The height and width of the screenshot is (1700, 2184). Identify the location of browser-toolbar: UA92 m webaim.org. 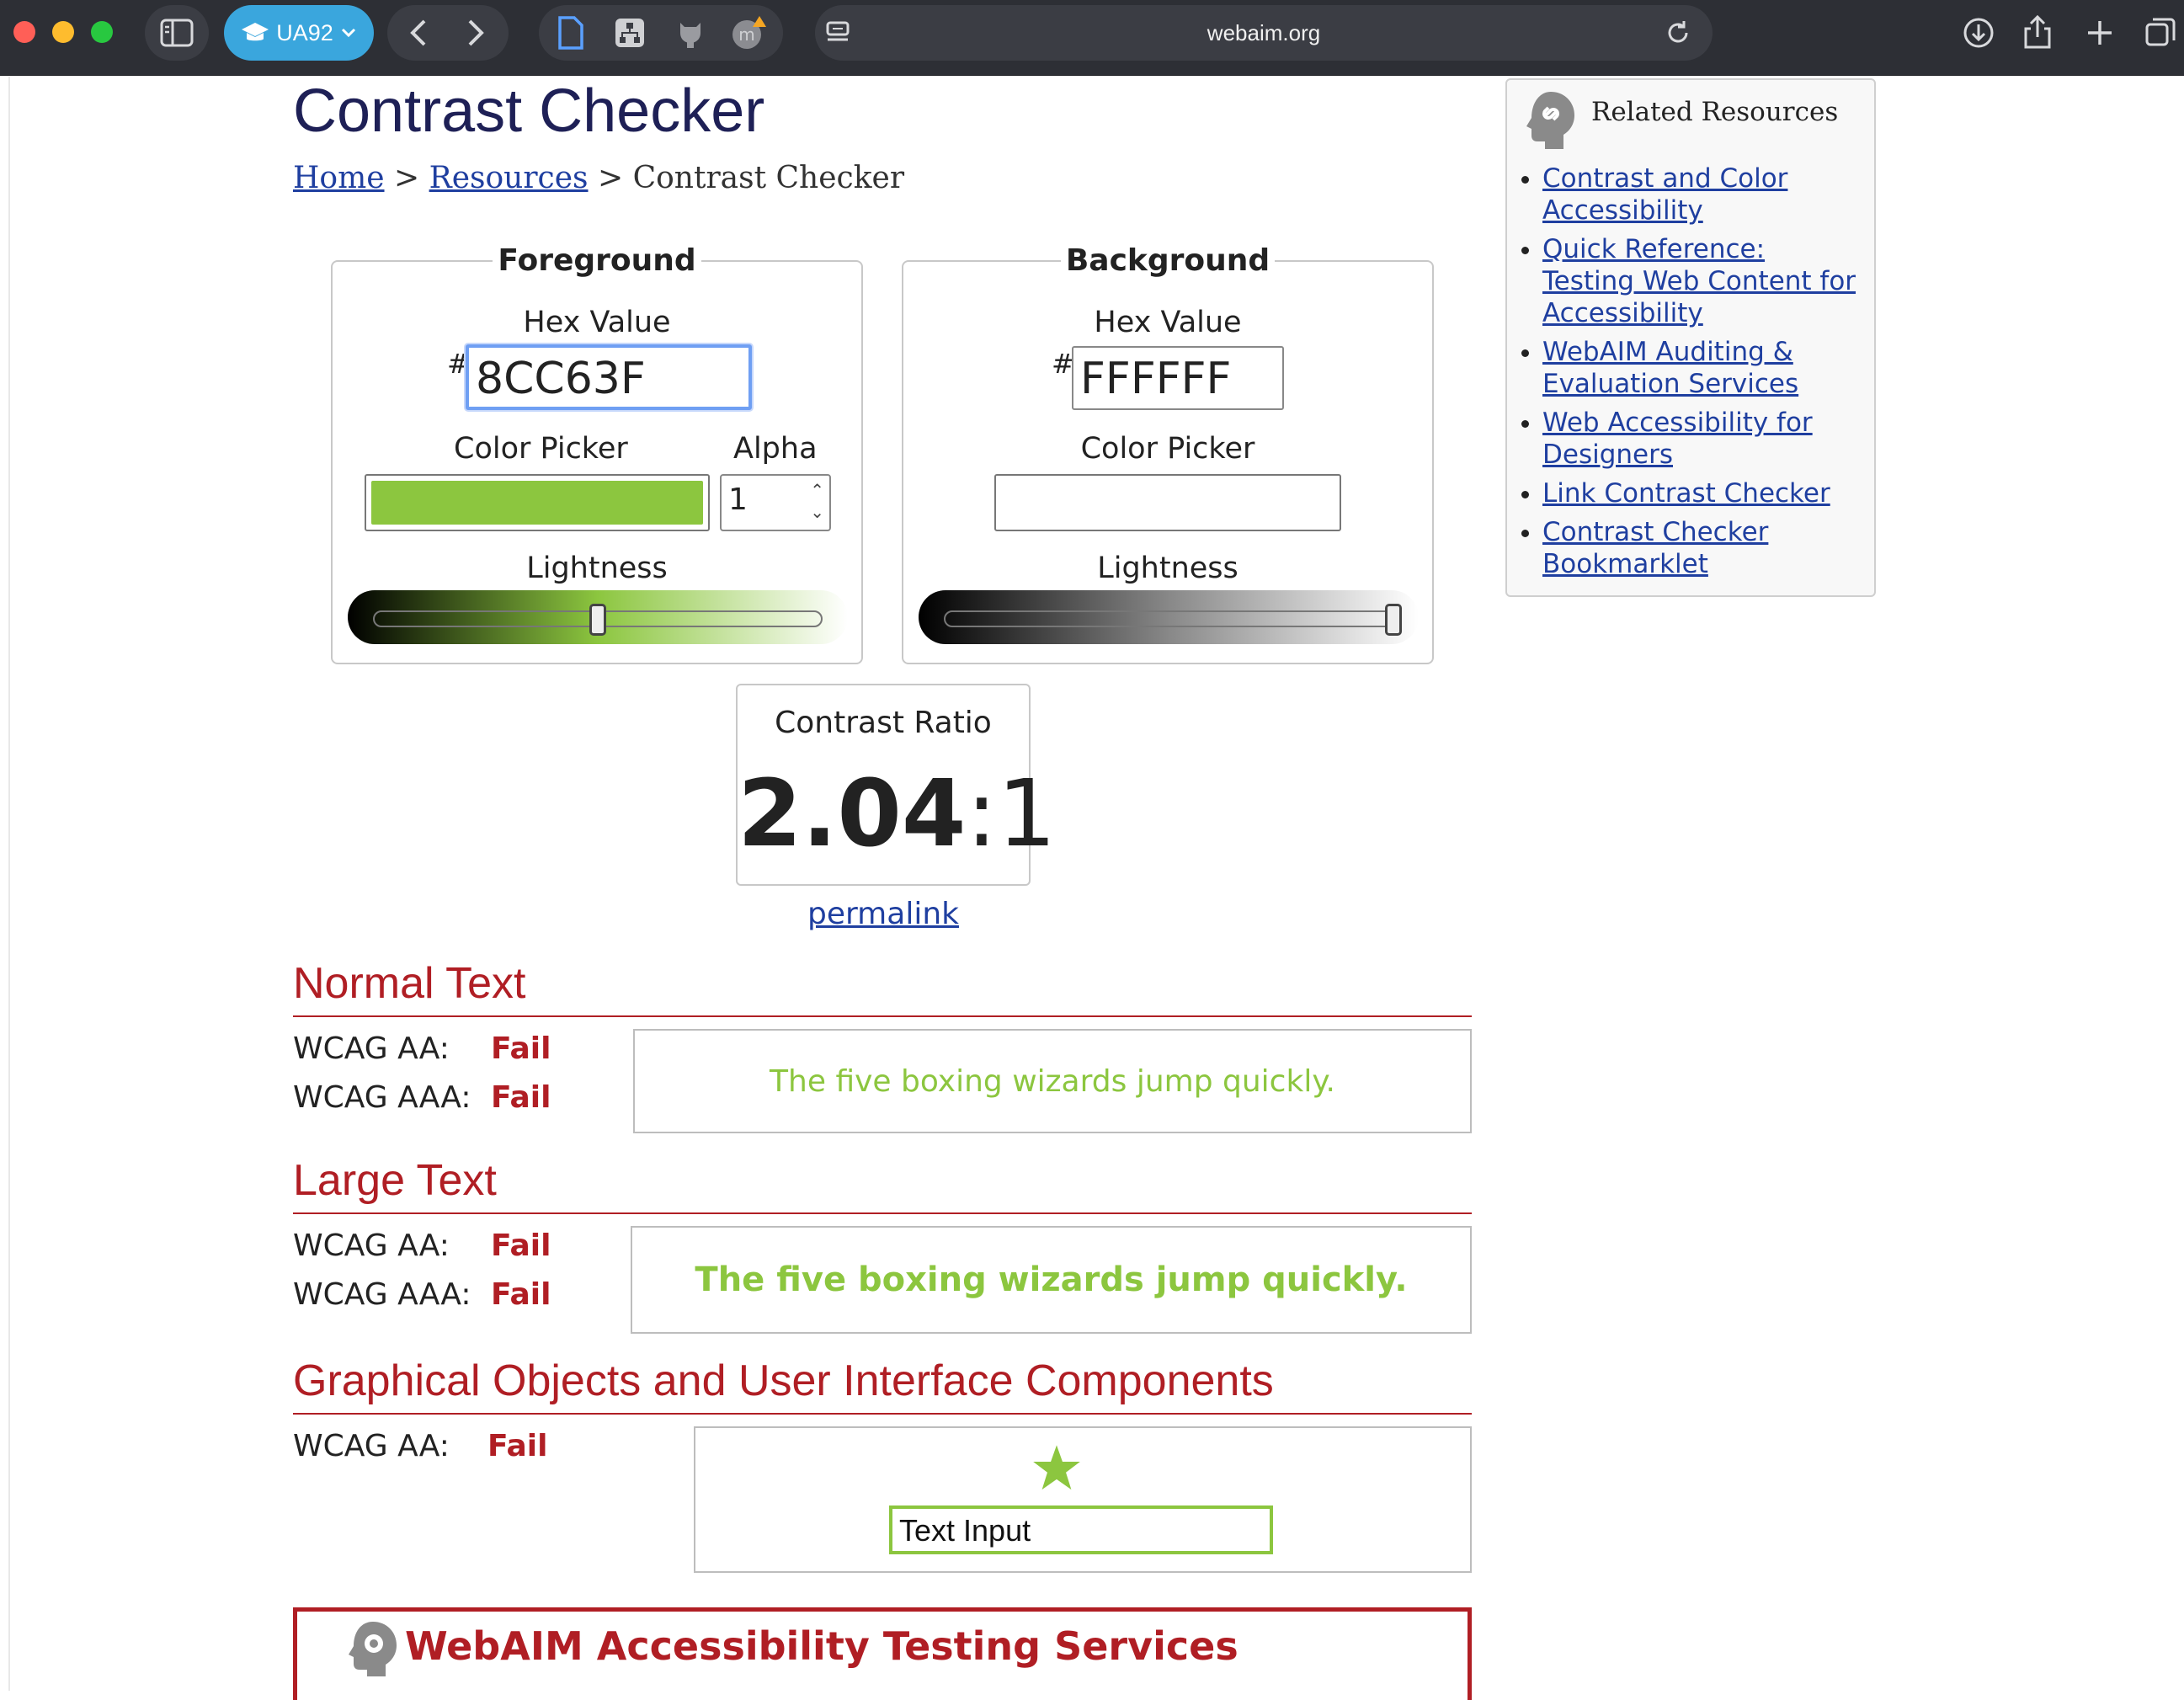
(1092, 38).